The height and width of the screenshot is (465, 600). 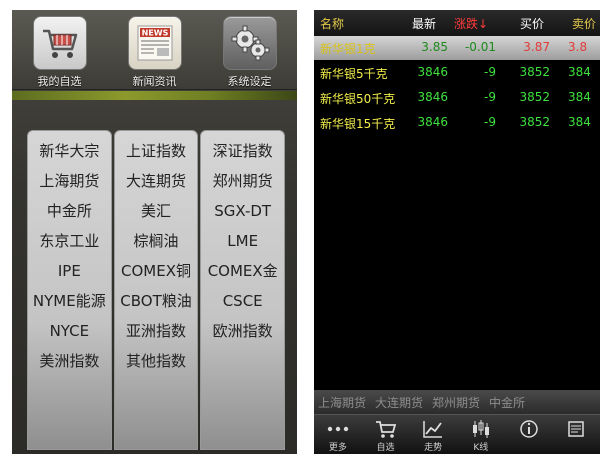 I want to click on market-item: 上证指数, so click(x=156, y=151).